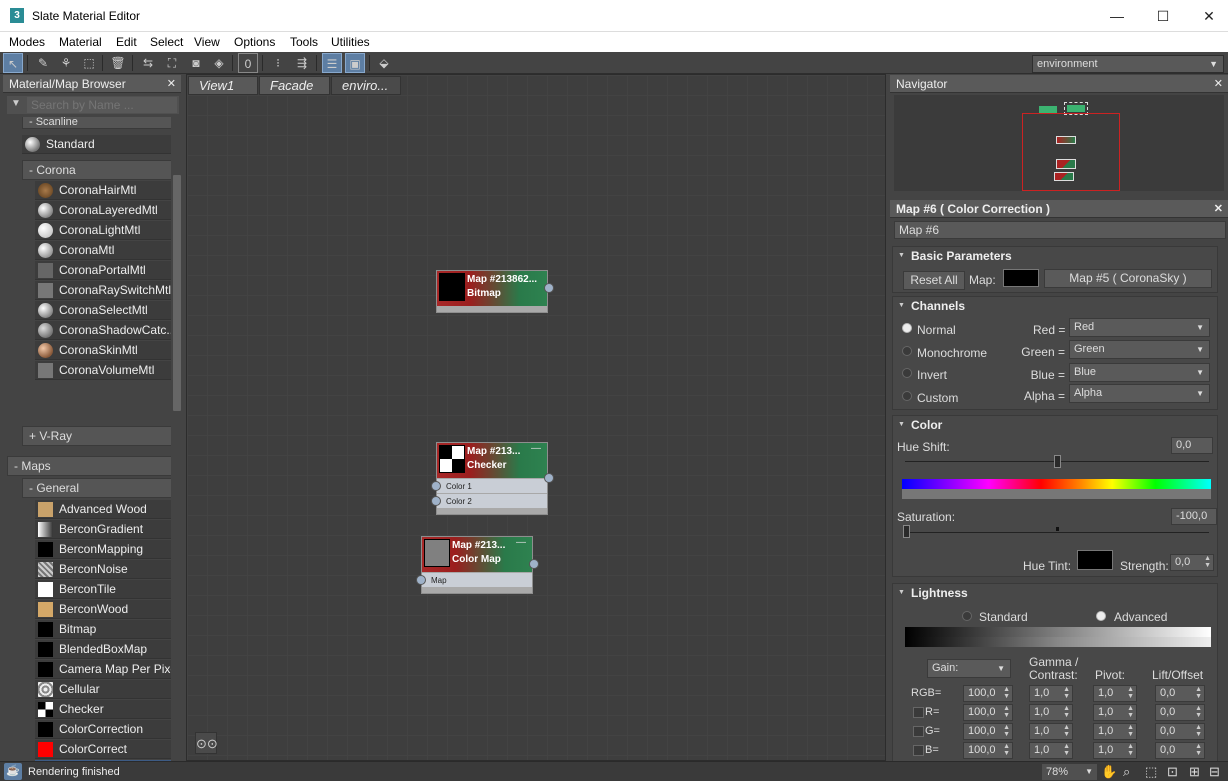 Image resolution: width=1228 pixels, height=781 pixels. What do you see at coordinates (103, 709) in the screenshot?
I see `list-item: Checker` at bounding box center [103, 709].